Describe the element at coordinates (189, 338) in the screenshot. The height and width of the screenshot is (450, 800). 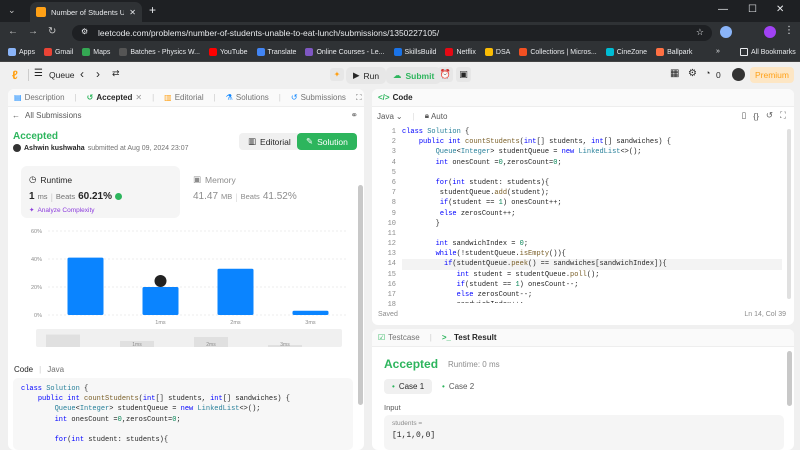
I see `chart-overview-strip` at that location.